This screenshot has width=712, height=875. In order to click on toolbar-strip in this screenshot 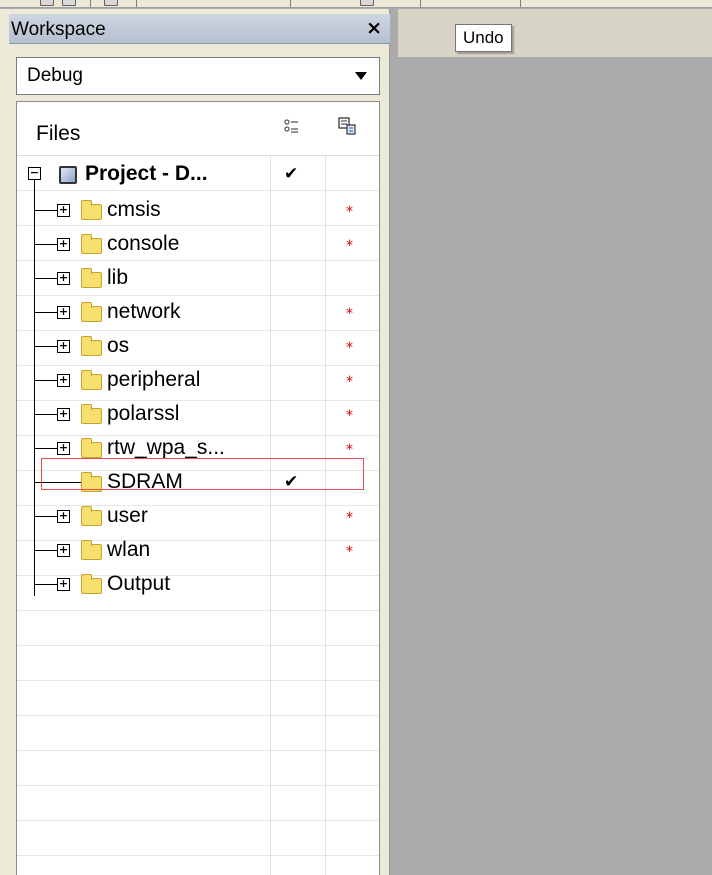, I will do `click(356, 4)`.